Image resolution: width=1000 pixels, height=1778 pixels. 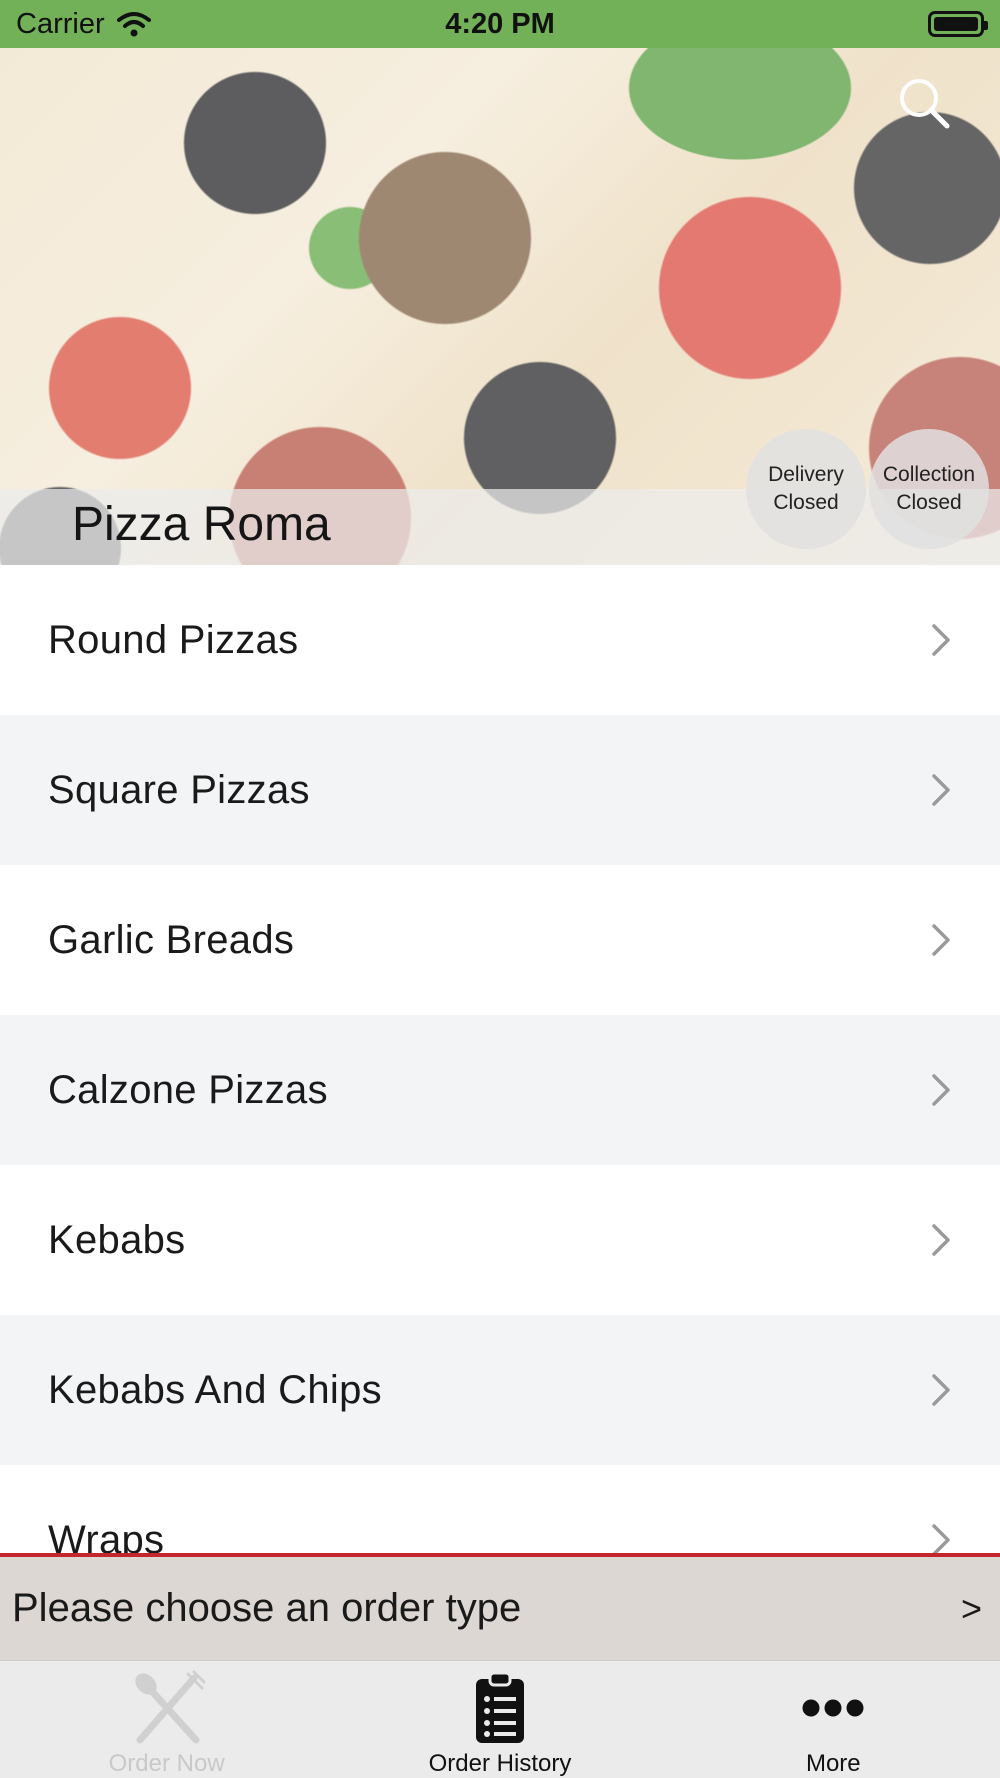 What do you see at coordinates (806, 489) in the screenshot?
I see `delivery-status-badge: Delivery Closed` at bounding box center [806, 489].